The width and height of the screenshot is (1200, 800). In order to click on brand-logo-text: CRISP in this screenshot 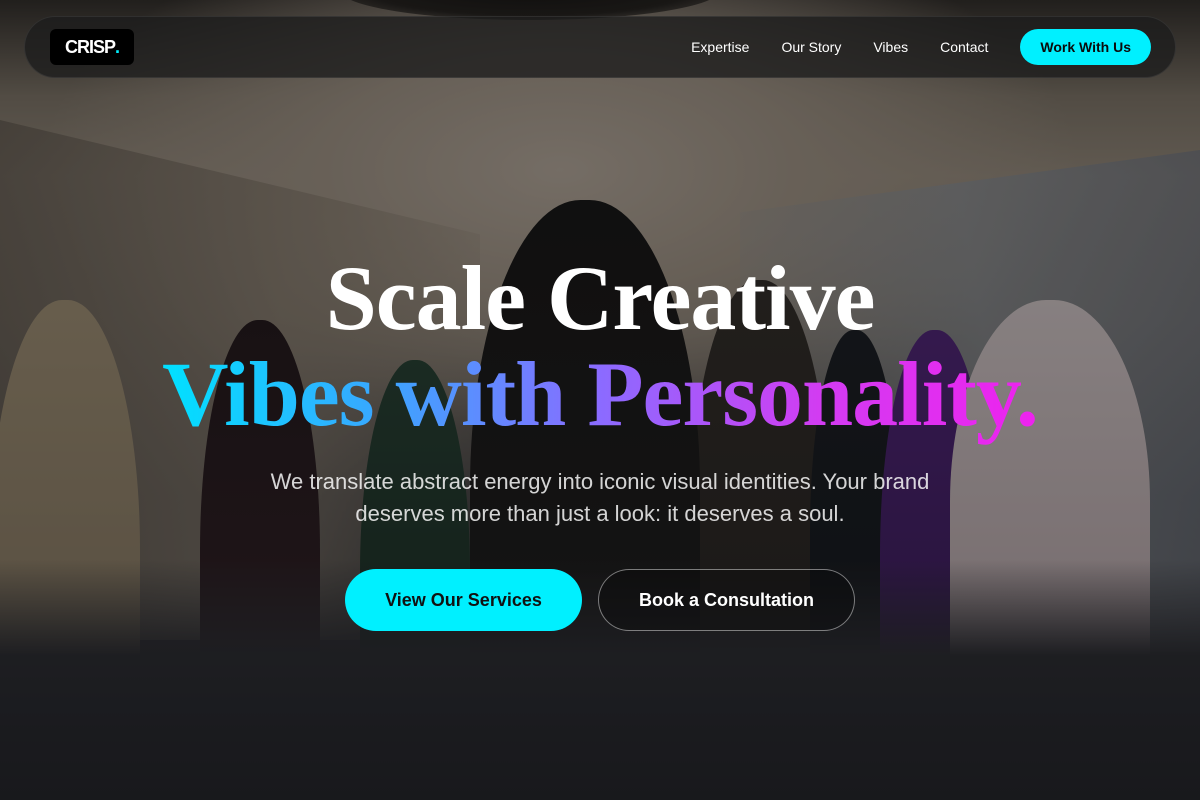, I will do `click(90, 46)`.